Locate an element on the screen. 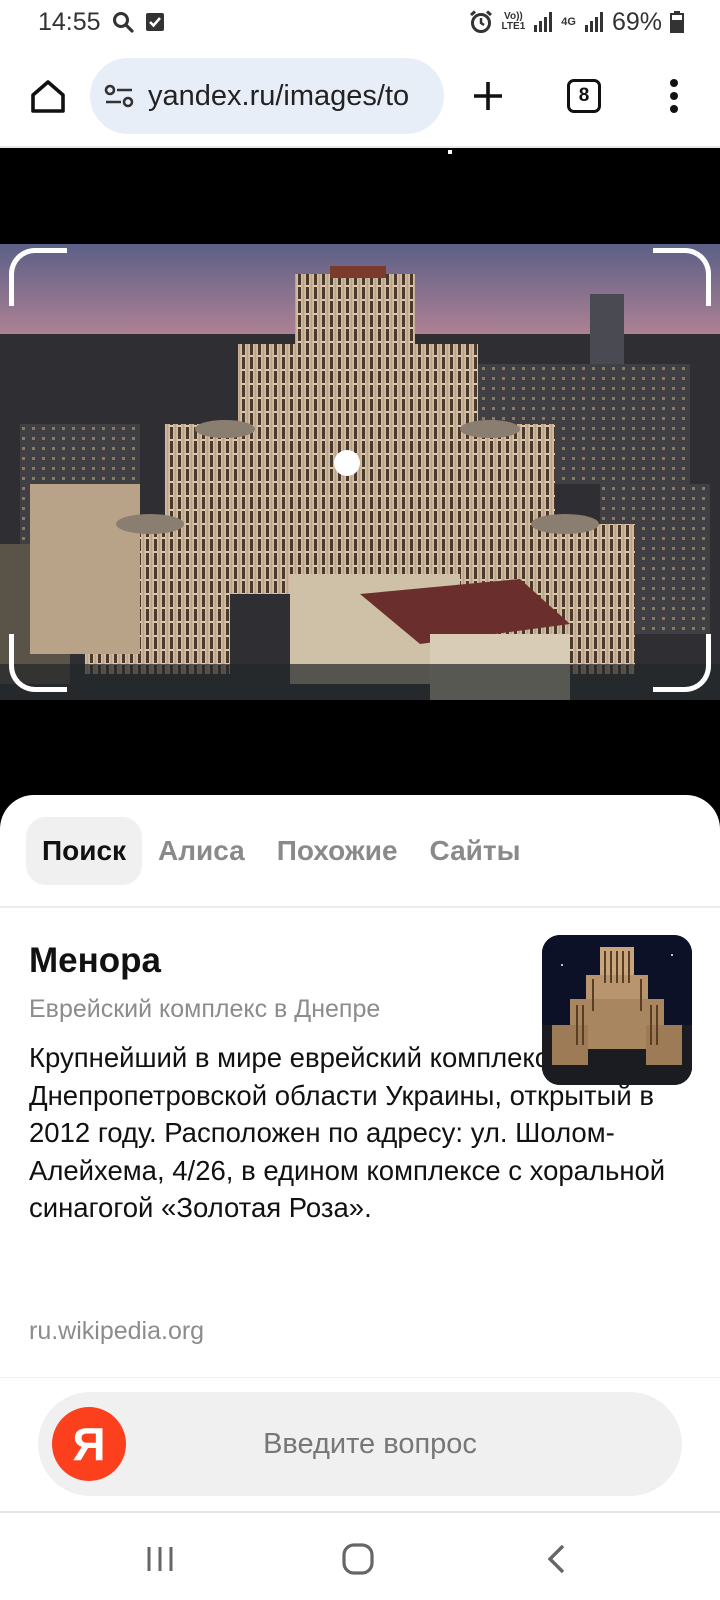  result-tabs: Поиск Алиса Похожие Сайты is located at coordinates (281, 851).